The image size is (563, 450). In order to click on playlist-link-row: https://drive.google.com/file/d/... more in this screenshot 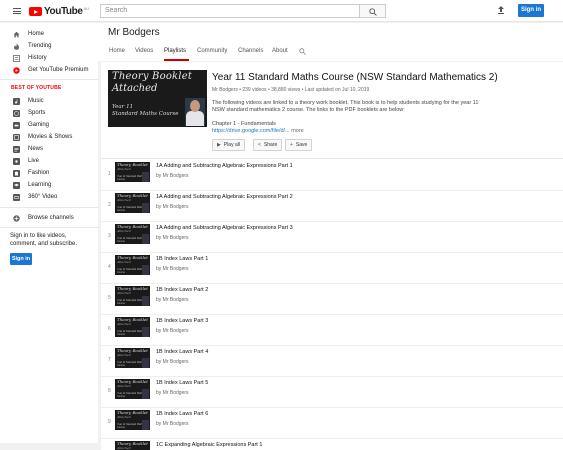, I will do `click(258, 131)`.